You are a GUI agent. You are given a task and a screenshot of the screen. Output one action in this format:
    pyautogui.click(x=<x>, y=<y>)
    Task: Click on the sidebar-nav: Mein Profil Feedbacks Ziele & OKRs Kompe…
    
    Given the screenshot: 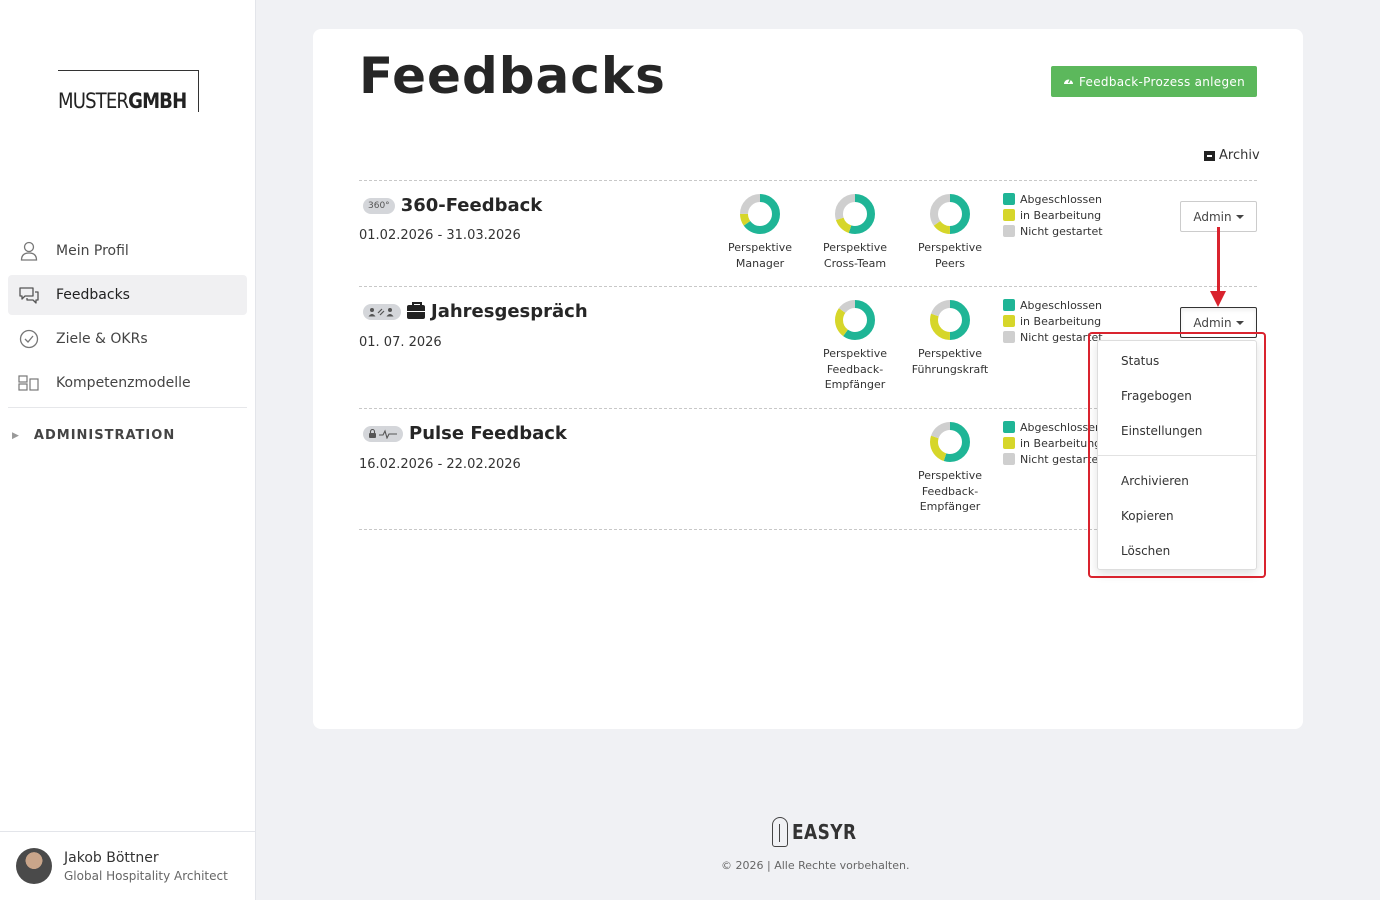 What is the action you would take?
    pyautogui.click(x=127, y=319)
    